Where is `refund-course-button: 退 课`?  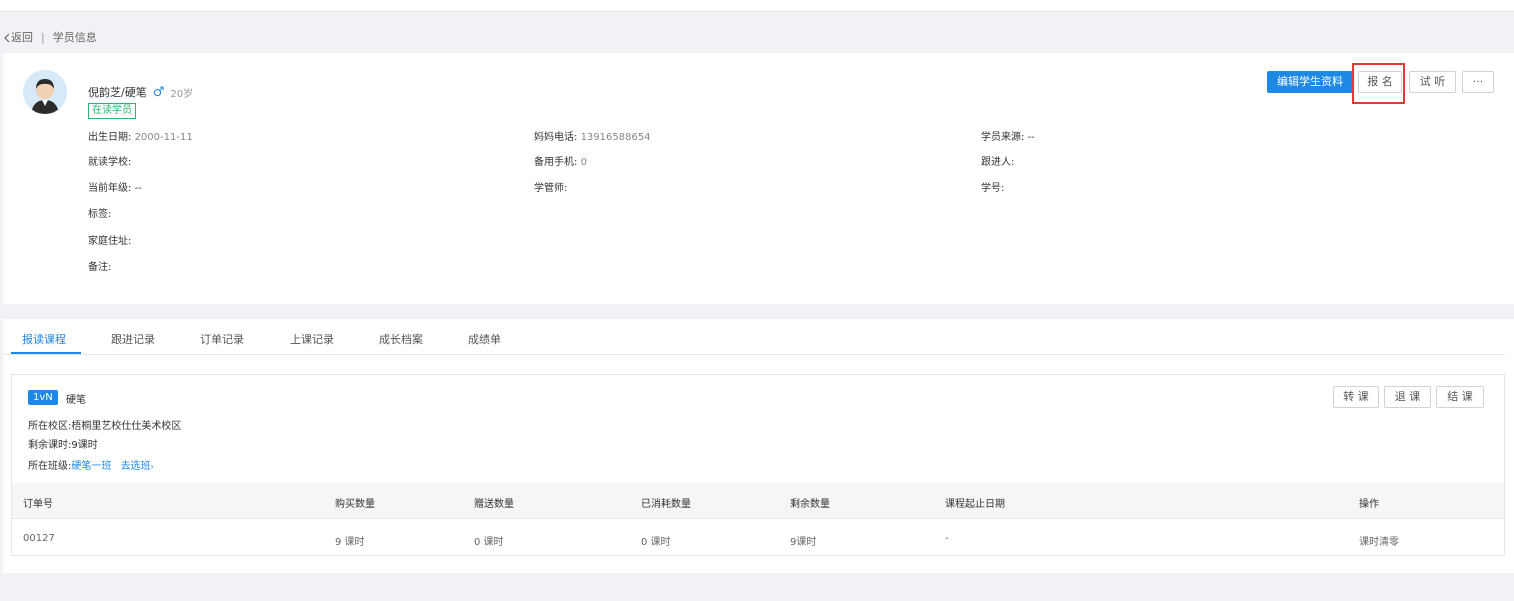
refund-course-button: 退 课 is located at coordinates (1407, 397).